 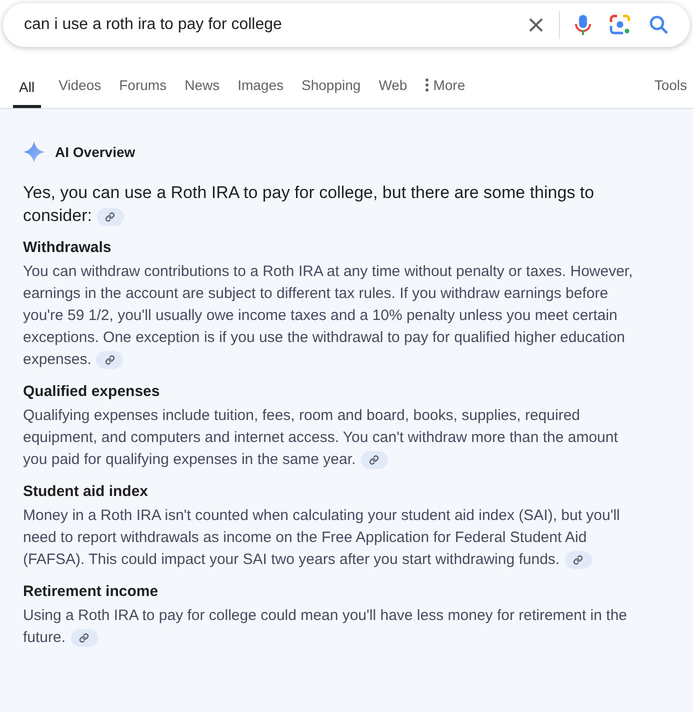 What do you see at coordinates (95, 152) in the screenshot?
I see `ai-overview-title: AI Overview` at bounding box center [95, 152].